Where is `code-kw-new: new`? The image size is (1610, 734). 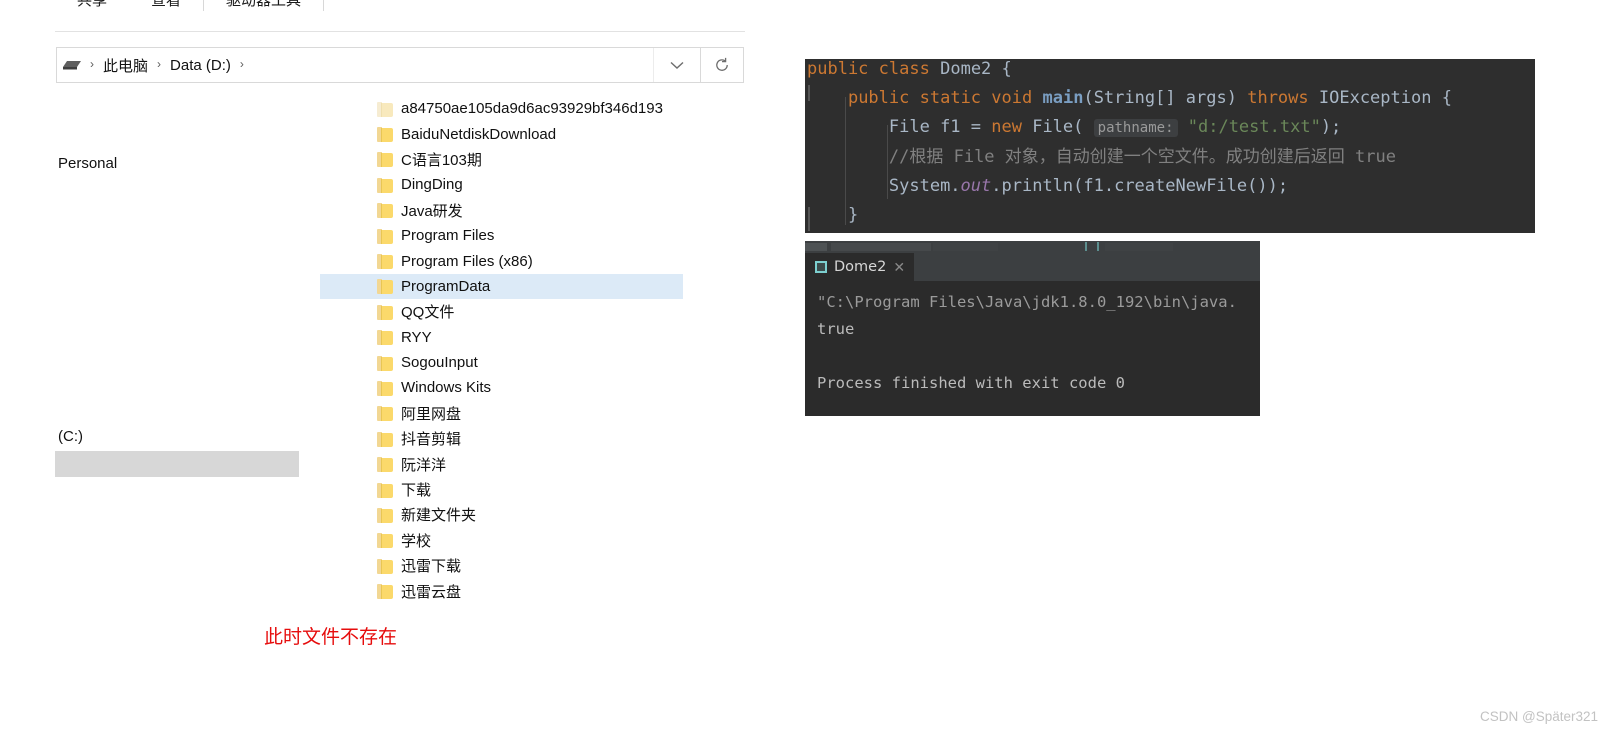 code-kw-new: new is located at coordinates (1006, 127).